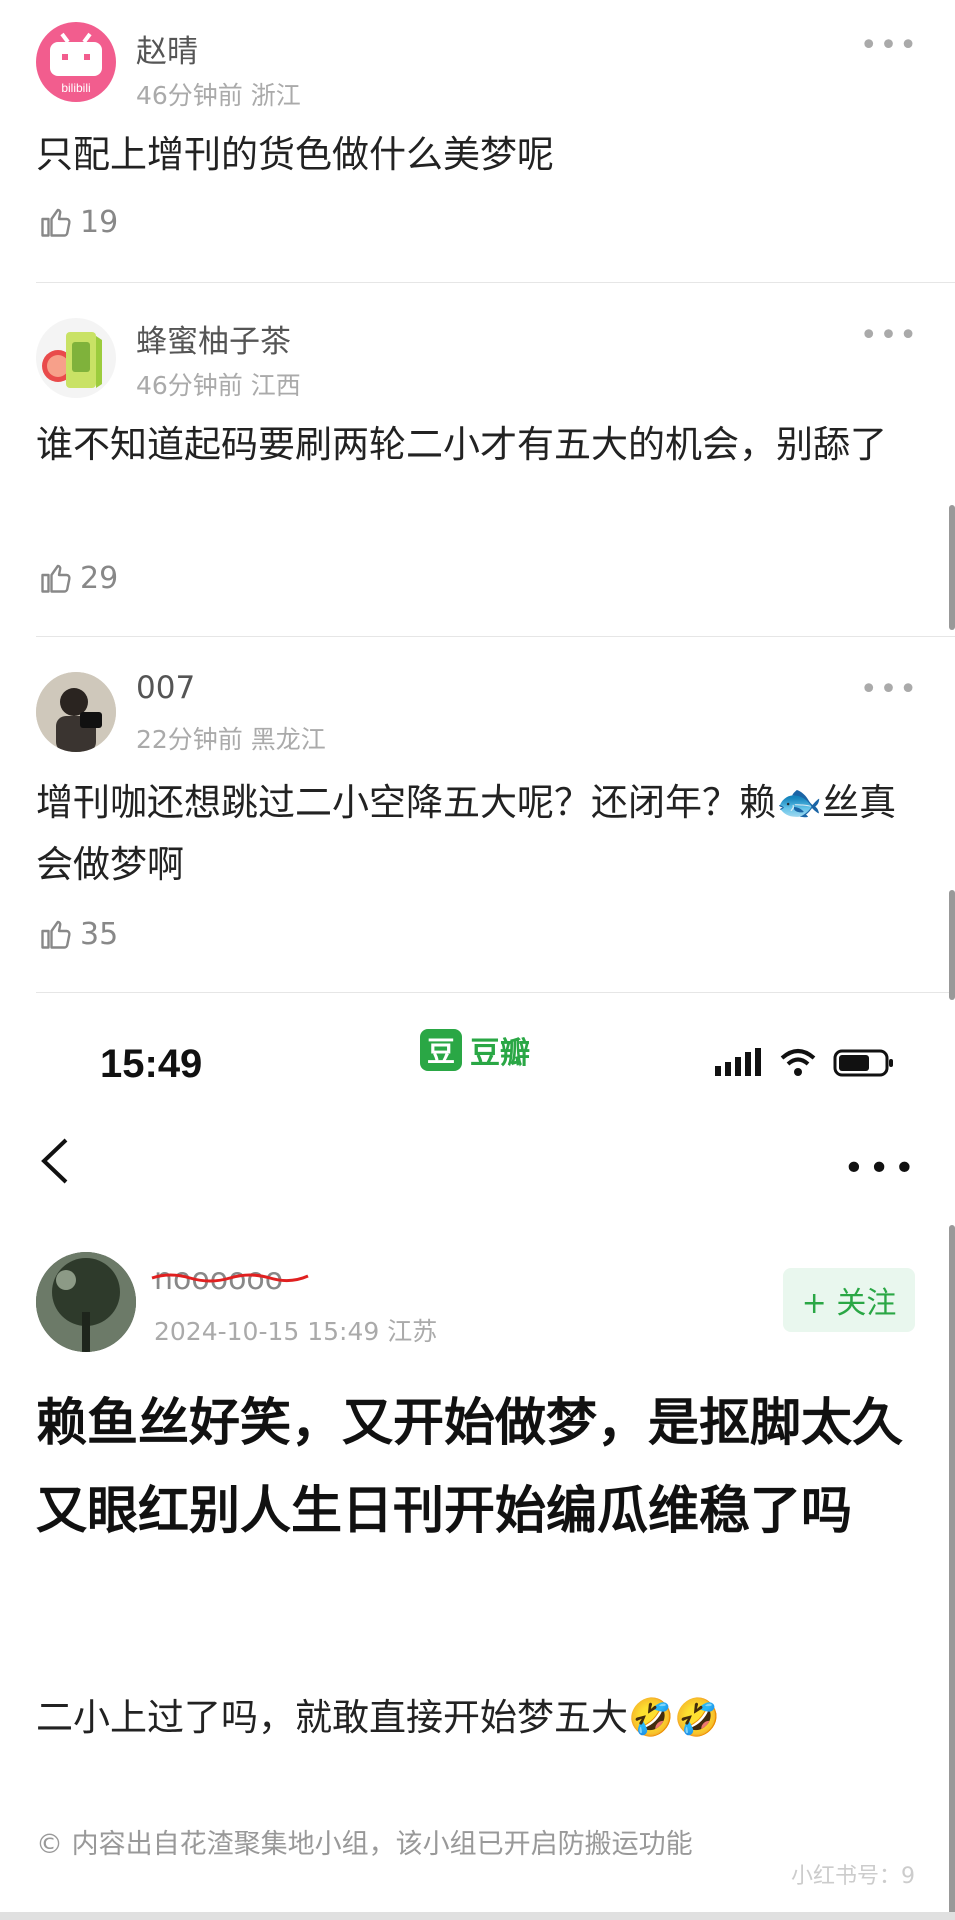  I want to click on comment-username: 赵晴, so click(167, 48).